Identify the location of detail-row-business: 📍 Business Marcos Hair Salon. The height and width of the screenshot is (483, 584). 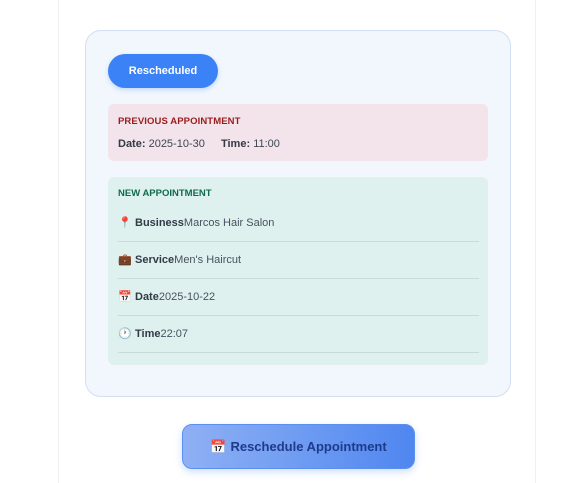
(298, 223).